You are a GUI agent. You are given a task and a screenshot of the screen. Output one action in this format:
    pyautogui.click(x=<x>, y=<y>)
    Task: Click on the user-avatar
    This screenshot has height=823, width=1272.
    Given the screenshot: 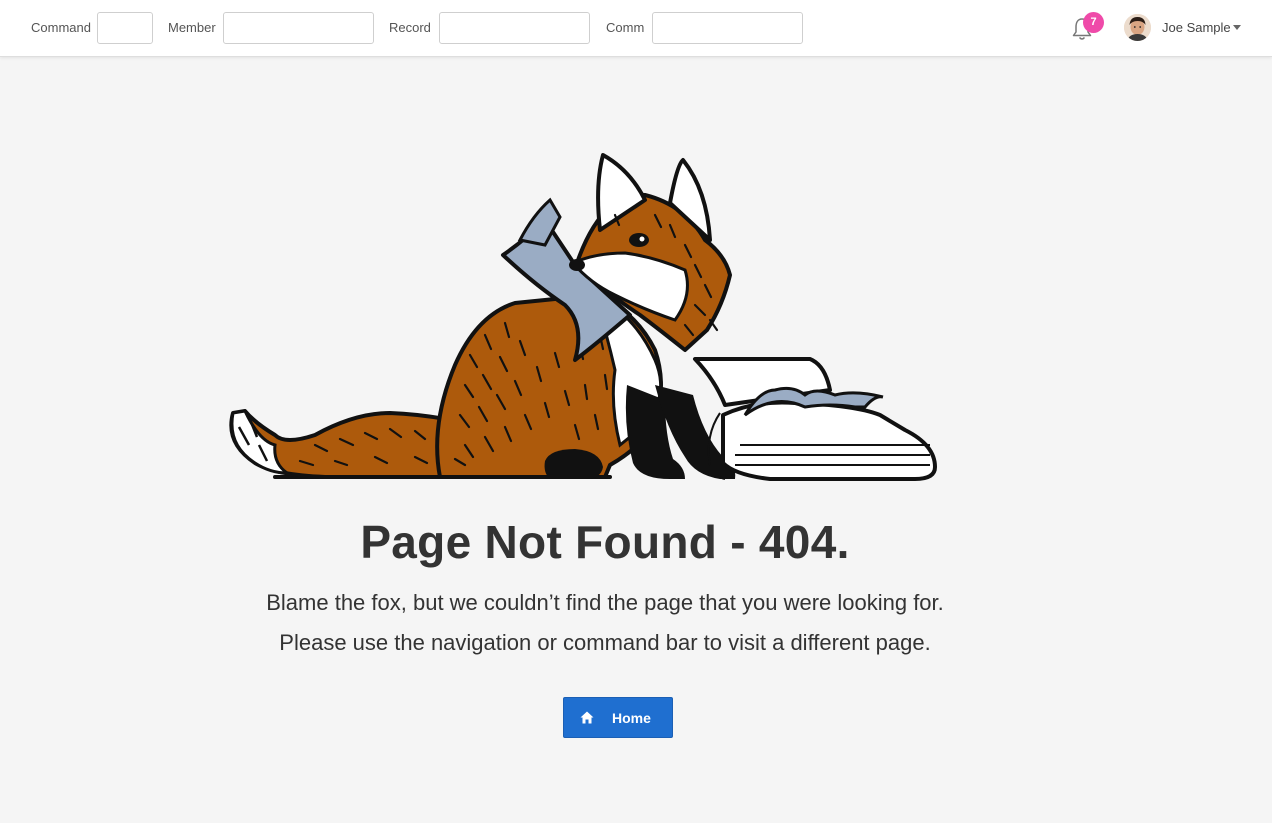 What is the action you would take?
    pyautogui.click(x=1137, y=27)
    